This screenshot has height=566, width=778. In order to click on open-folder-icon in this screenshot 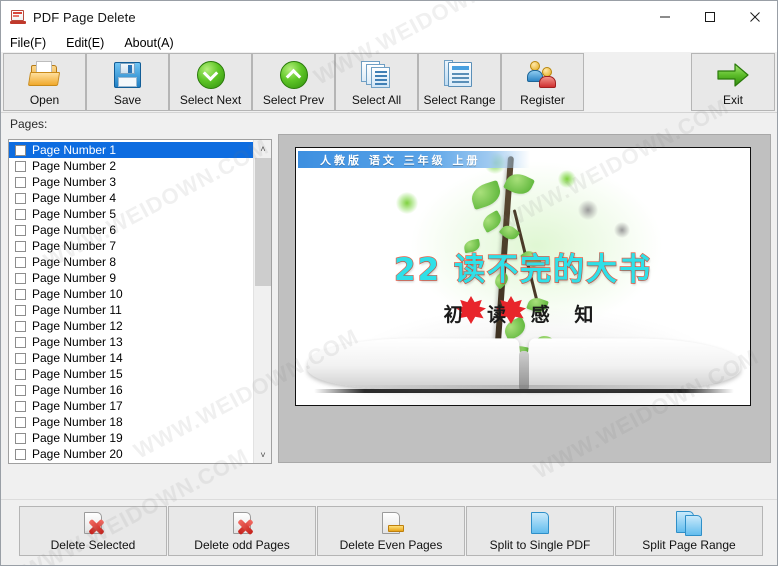, I will do `click(44, 75)`.